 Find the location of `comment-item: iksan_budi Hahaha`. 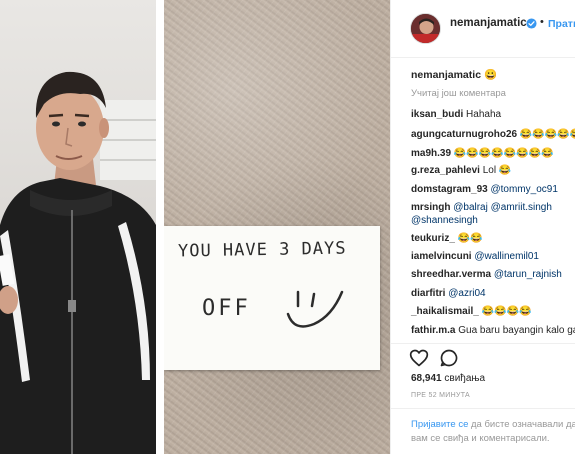

comment-item: iksan_budi Hahaha is located at coordinates (493, 114).